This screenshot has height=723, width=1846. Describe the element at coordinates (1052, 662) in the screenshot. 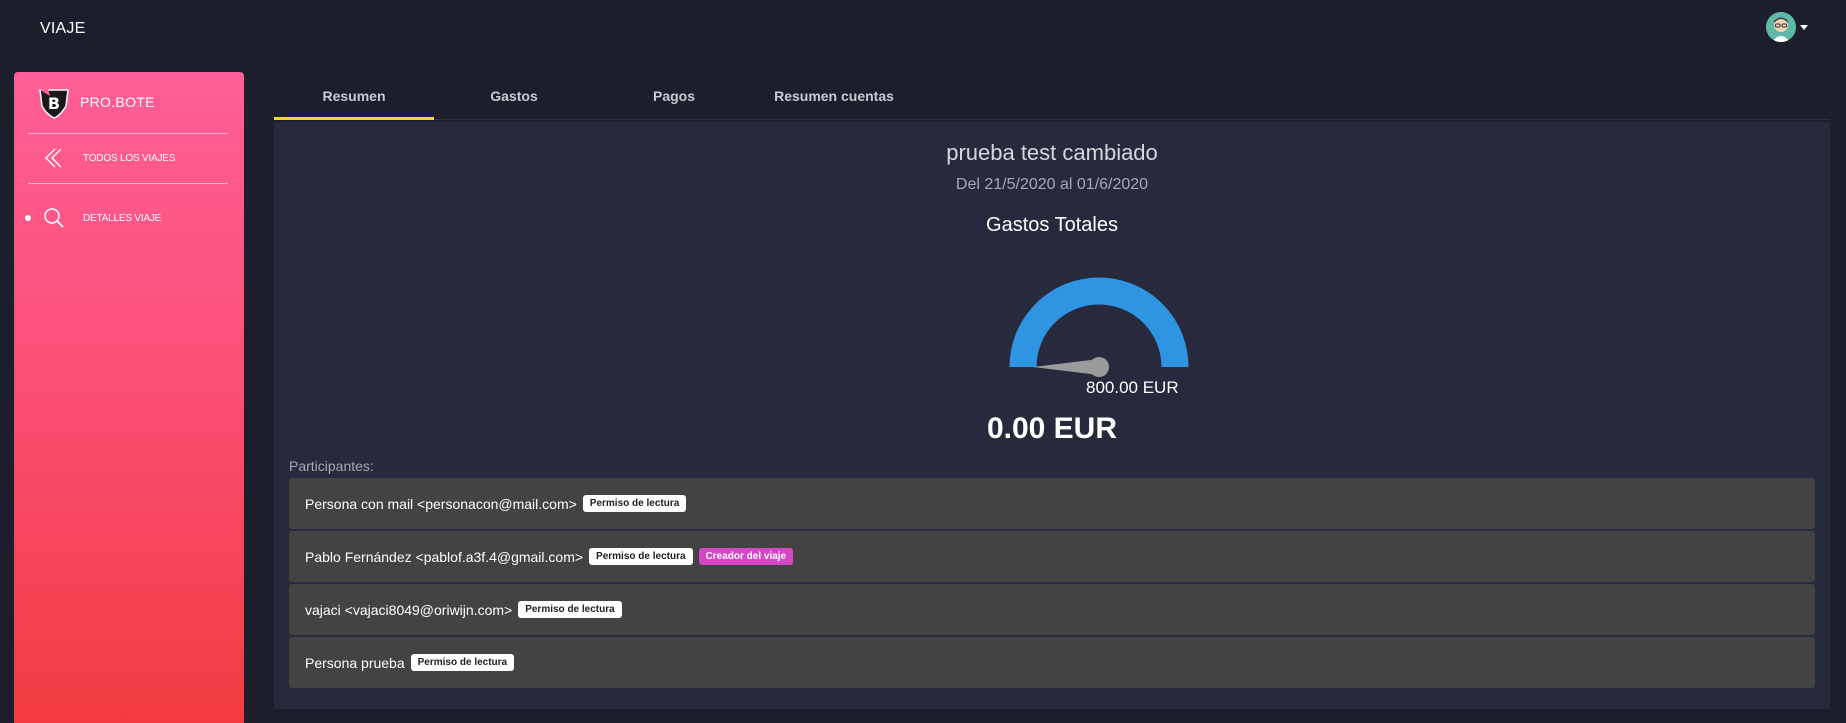

I see `participant-row: Persona prueba Permiso de lectura` at that location.